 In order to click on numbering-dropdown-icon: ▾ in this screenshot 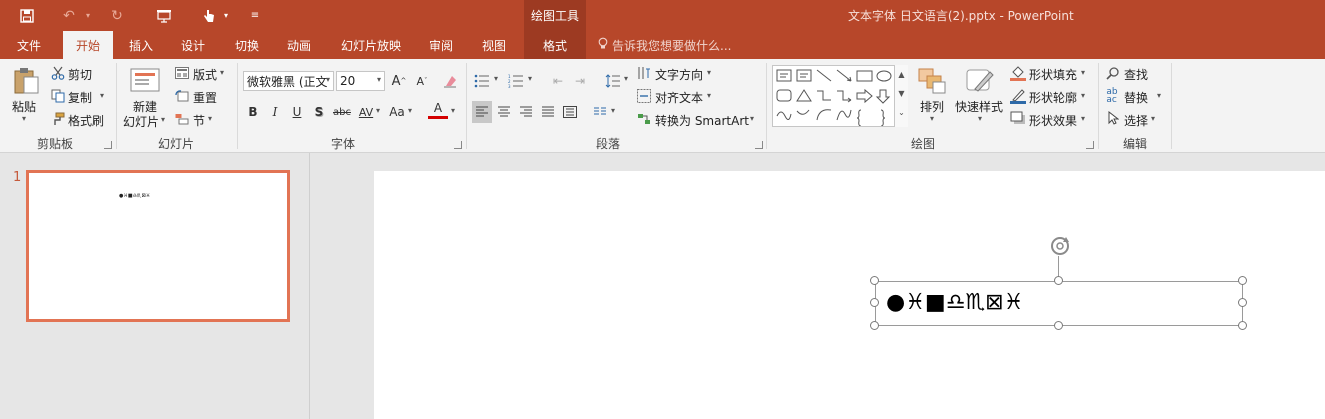, I will do `click(530, 78)`.